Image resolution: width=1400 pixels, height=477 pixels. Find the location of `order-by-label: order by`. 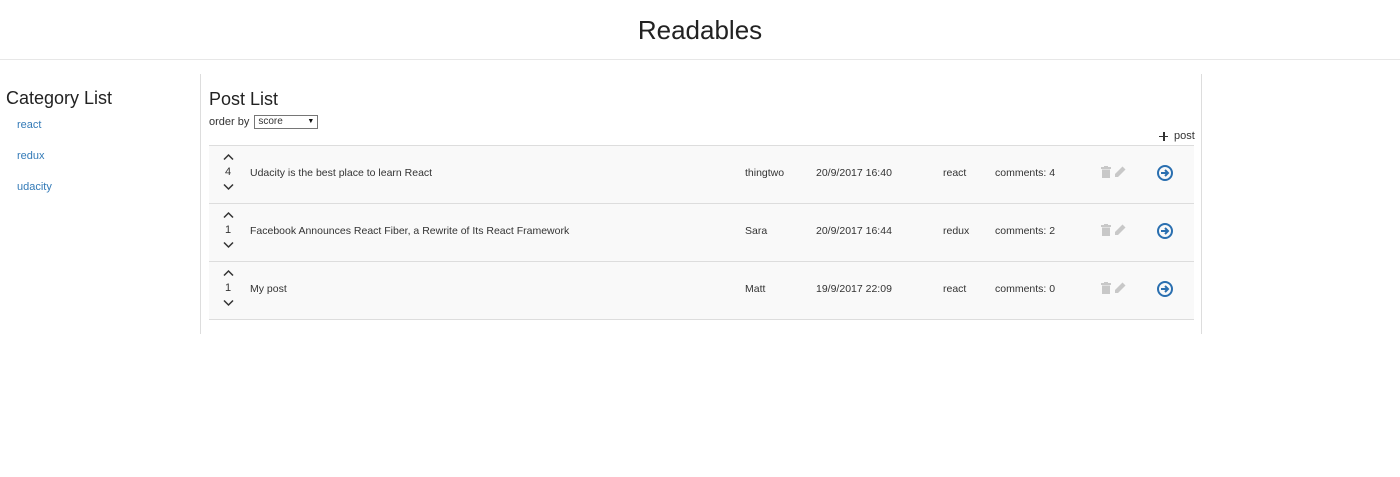

order-by-label: order by is located at coordinates (229, 122).